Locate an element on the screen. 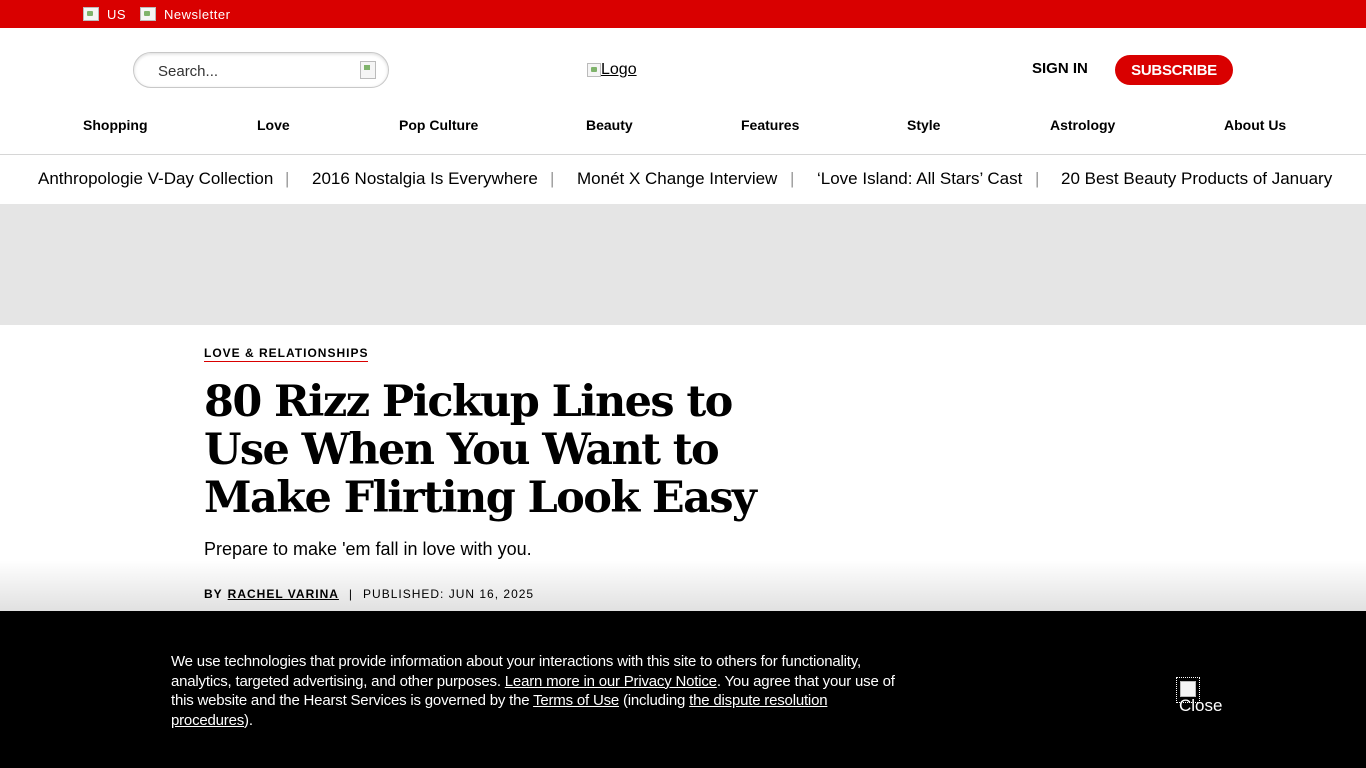  trending-link: ‘Love Island: All Stars’ Cast is located at coordinates (919, 179).